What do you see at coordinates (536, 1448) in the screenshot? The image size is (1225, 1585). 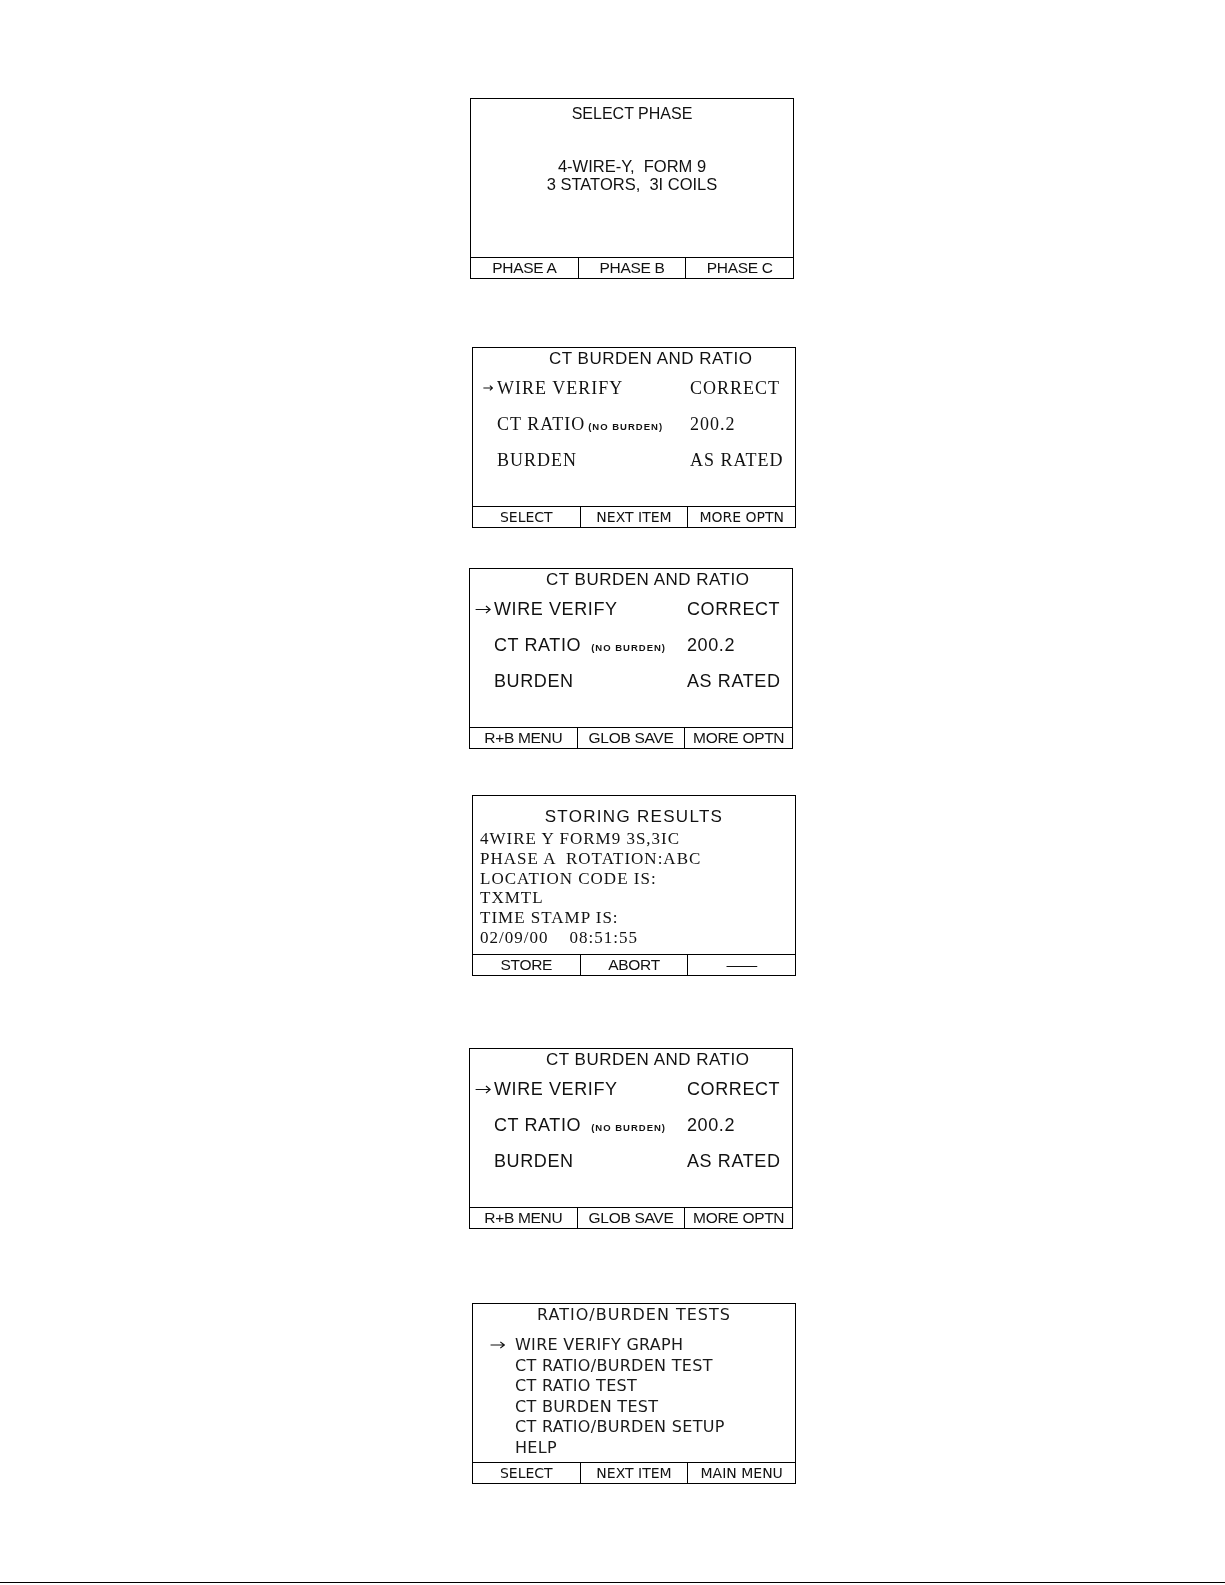 I see `menu-item: HELP` at bounding box center [536, 1448].